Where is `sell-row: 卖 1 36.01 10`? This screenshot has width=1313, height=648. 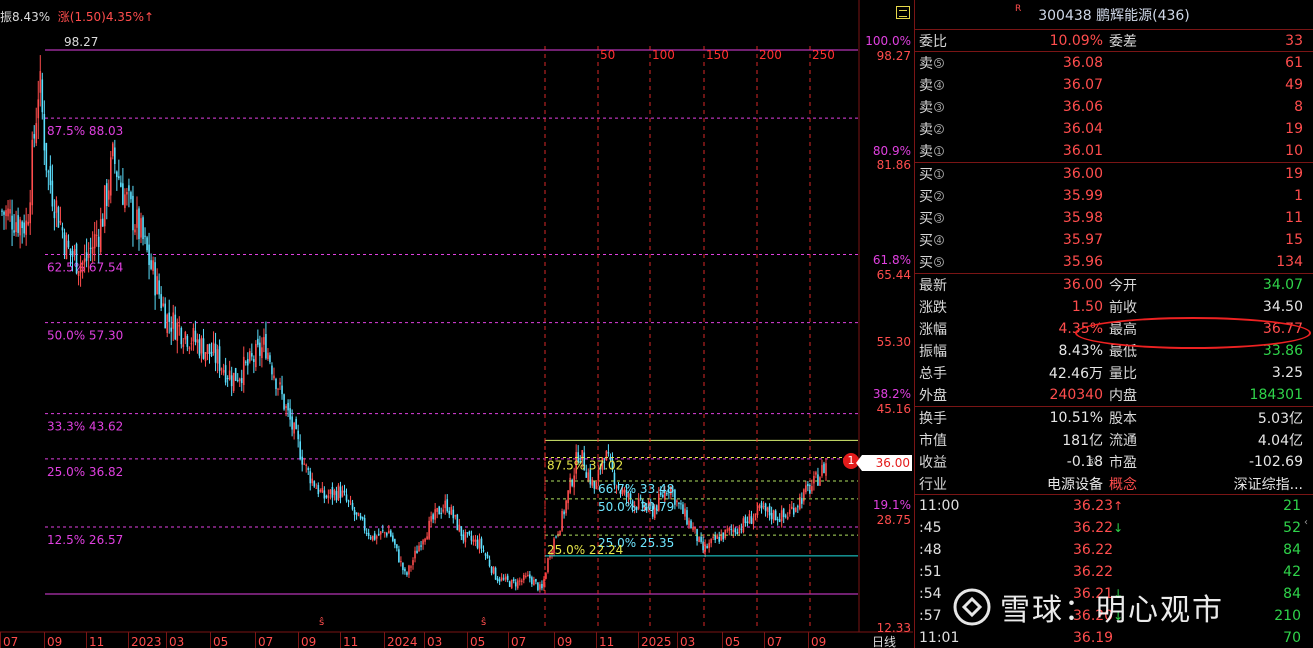 sell-row: 卖 1 36.01 10 is located at coordinates (1114, 151).